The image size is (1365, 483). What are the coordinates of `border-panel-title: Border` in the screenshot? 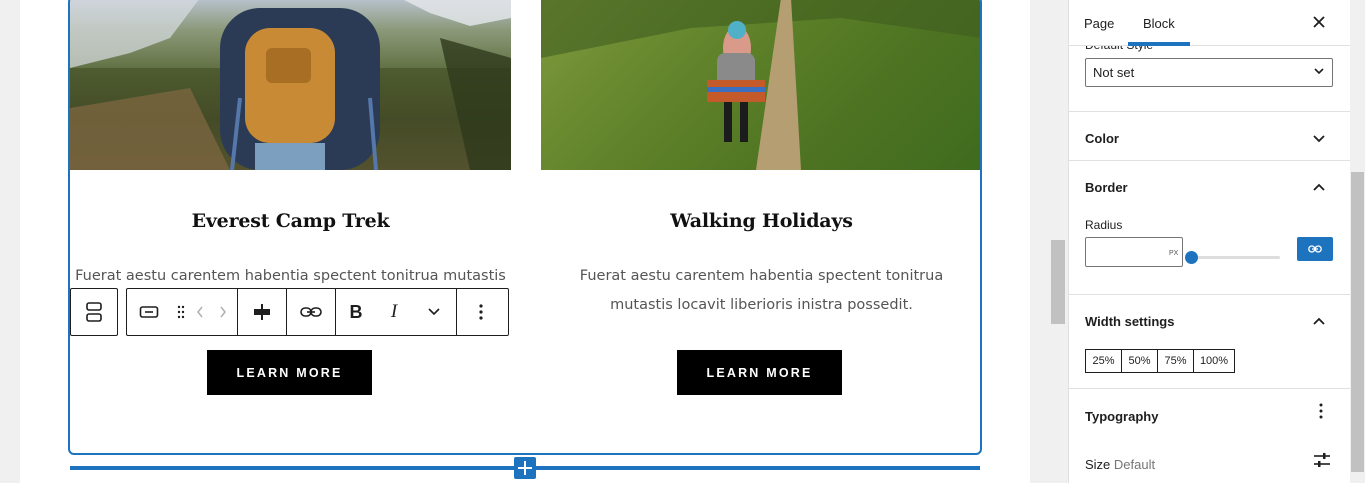 It's located at (1106, 187).